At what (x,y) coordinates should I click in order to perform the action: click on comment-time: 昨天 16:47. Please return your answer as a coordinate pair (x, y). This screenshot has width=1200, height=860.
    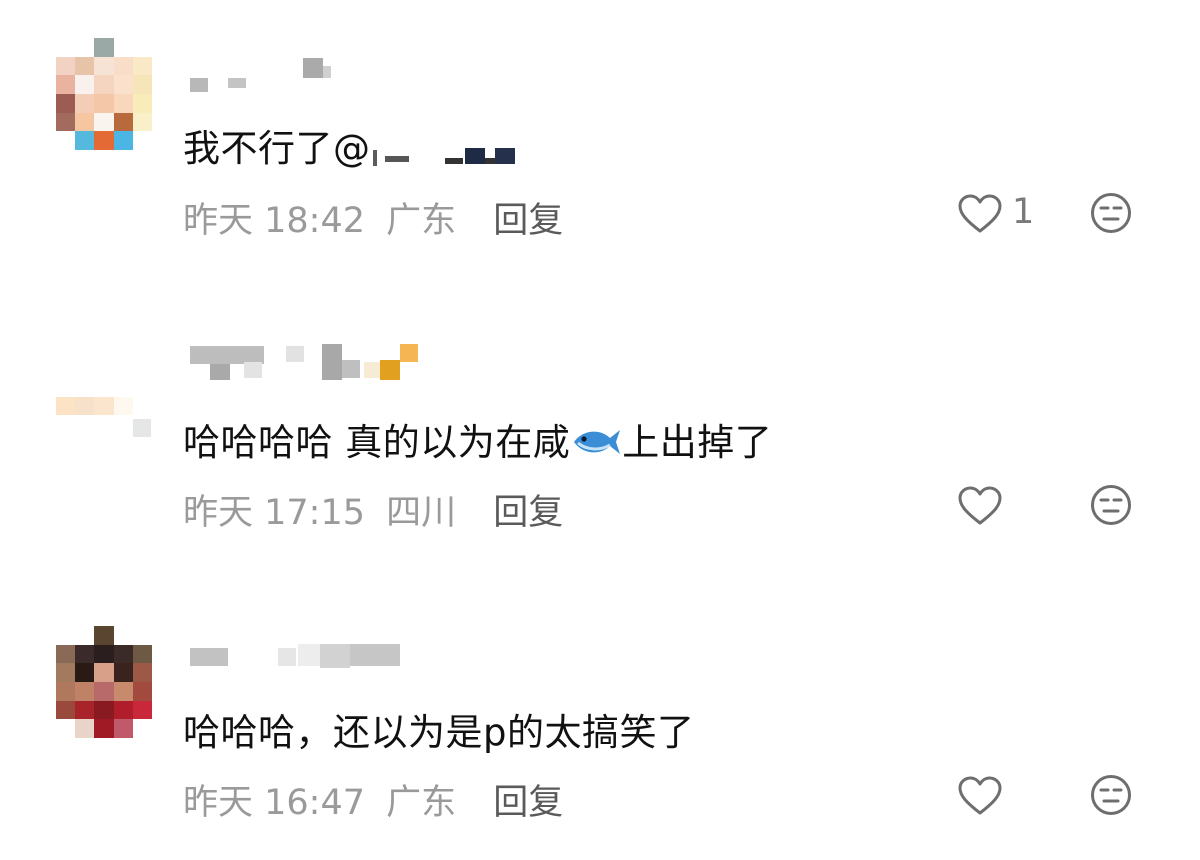
    Looking at the image, I should click on (274, 803).